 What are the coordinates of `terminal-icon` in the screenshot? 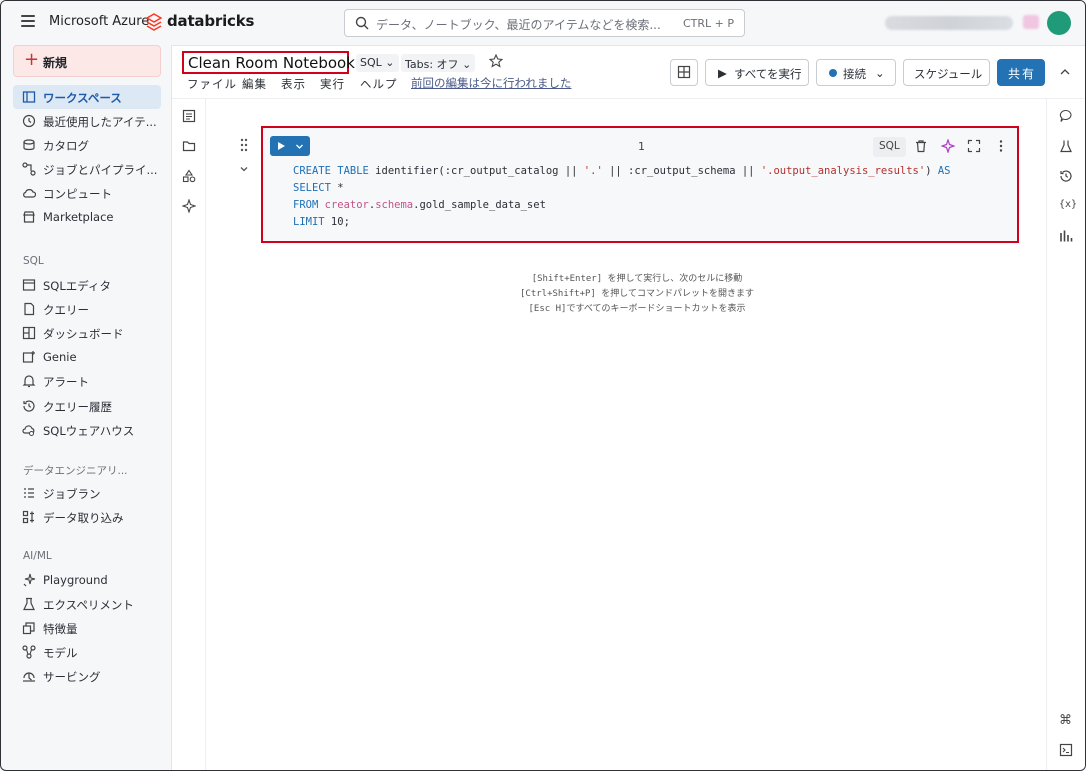 It's located at (1066, 750).